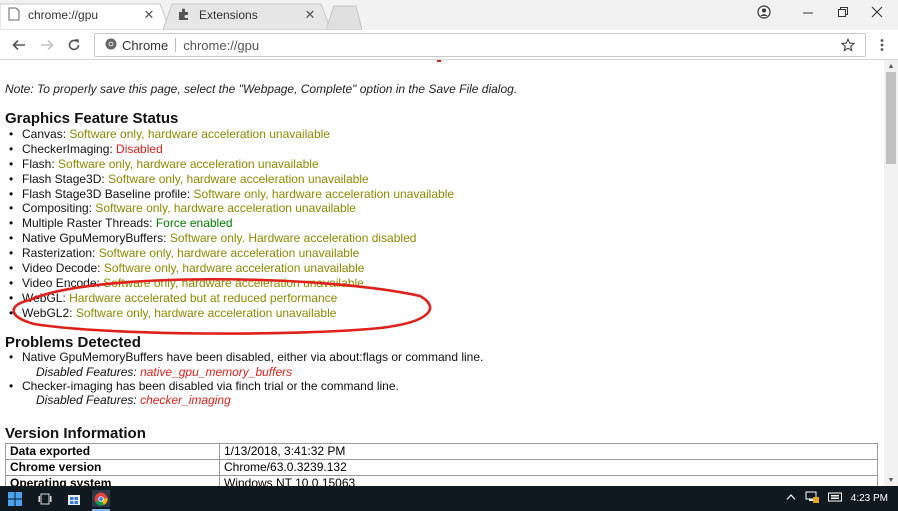 Image resolution: width=898 pixels, height=511 pixels. What do you see at coordinates (216, 371) in the screenshot?
I see `disabled-feature-link: native_gpu_memory_buffers` at bounding box center [216, 371].